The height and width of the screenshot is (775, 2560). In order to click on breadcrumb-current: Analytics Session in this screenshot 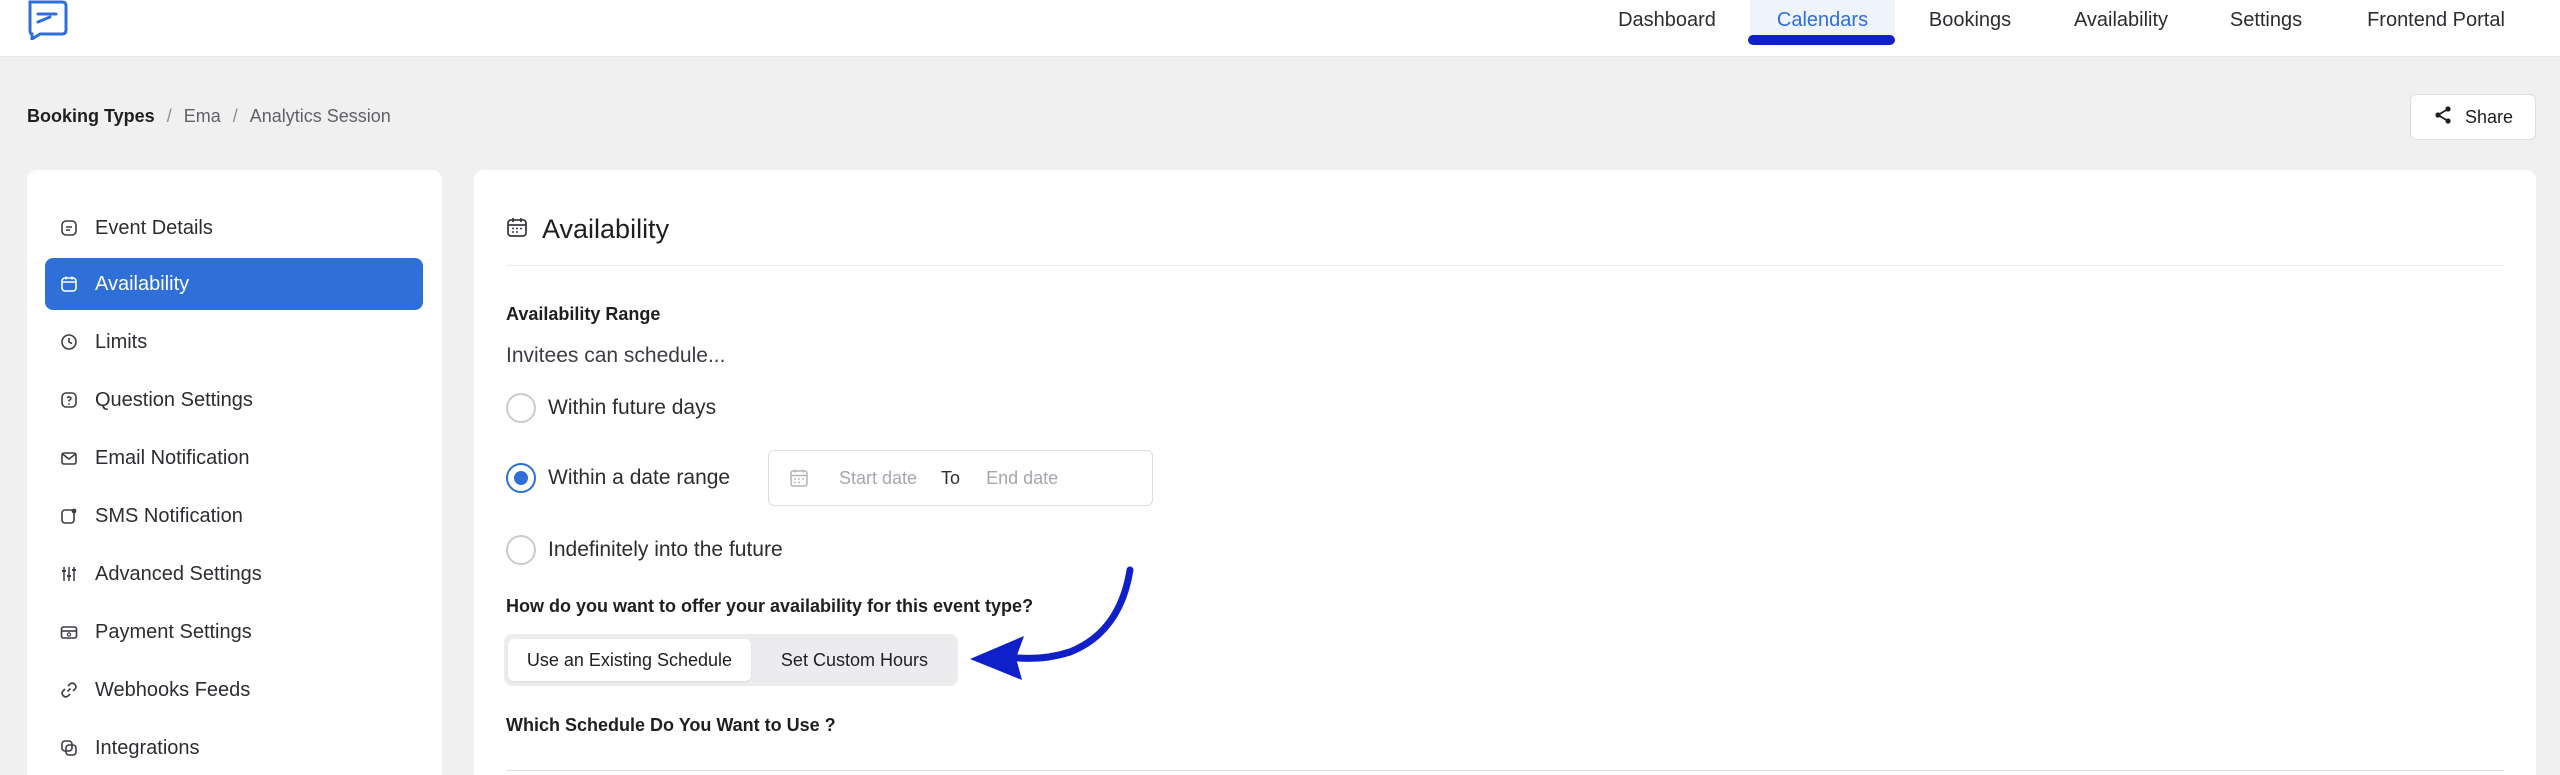, I will do `click(320, 116)`.